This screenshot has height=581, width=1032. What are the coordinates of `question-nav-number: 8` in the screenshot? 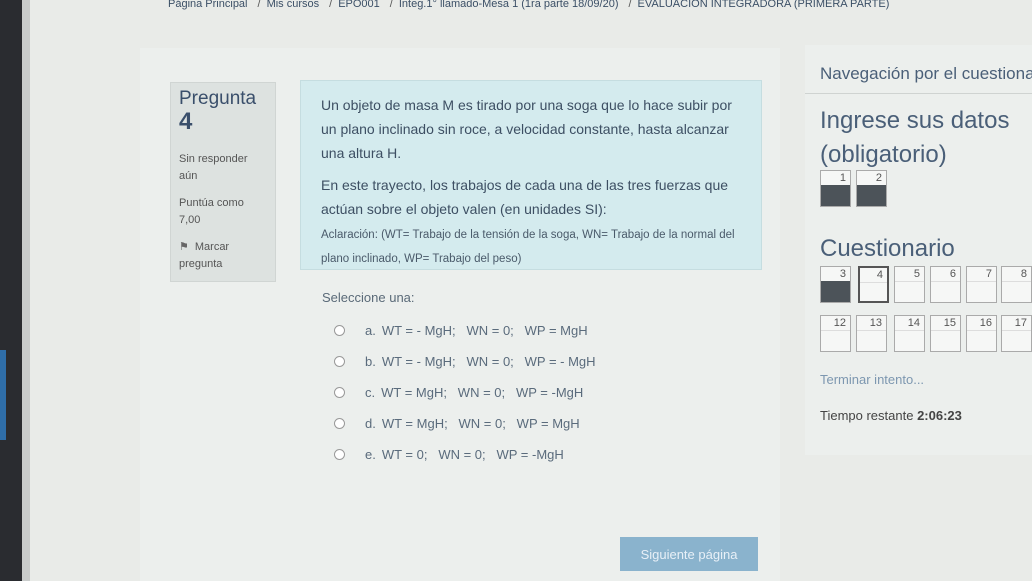 It's located at (1016, 274).